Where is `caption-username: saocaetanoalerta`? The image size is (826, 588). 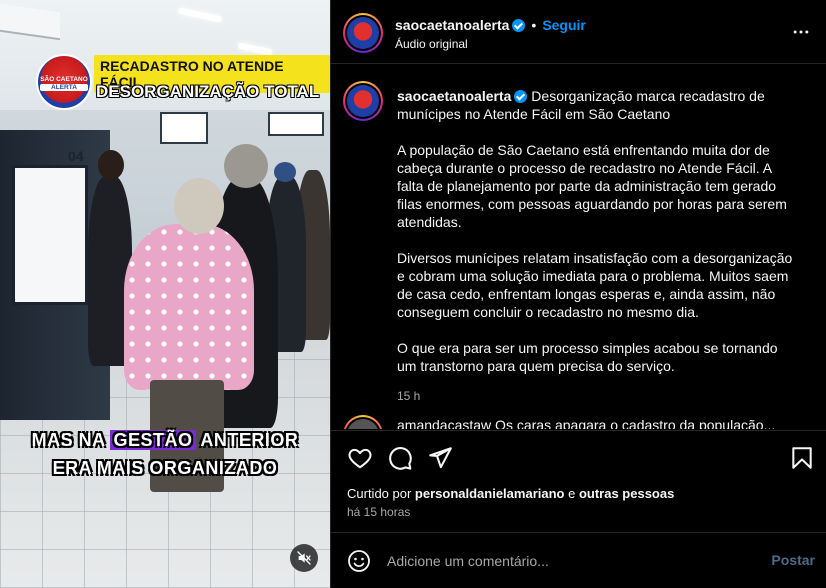 caption-username: saocaetanoalerta is located at coordinates (454, 96).